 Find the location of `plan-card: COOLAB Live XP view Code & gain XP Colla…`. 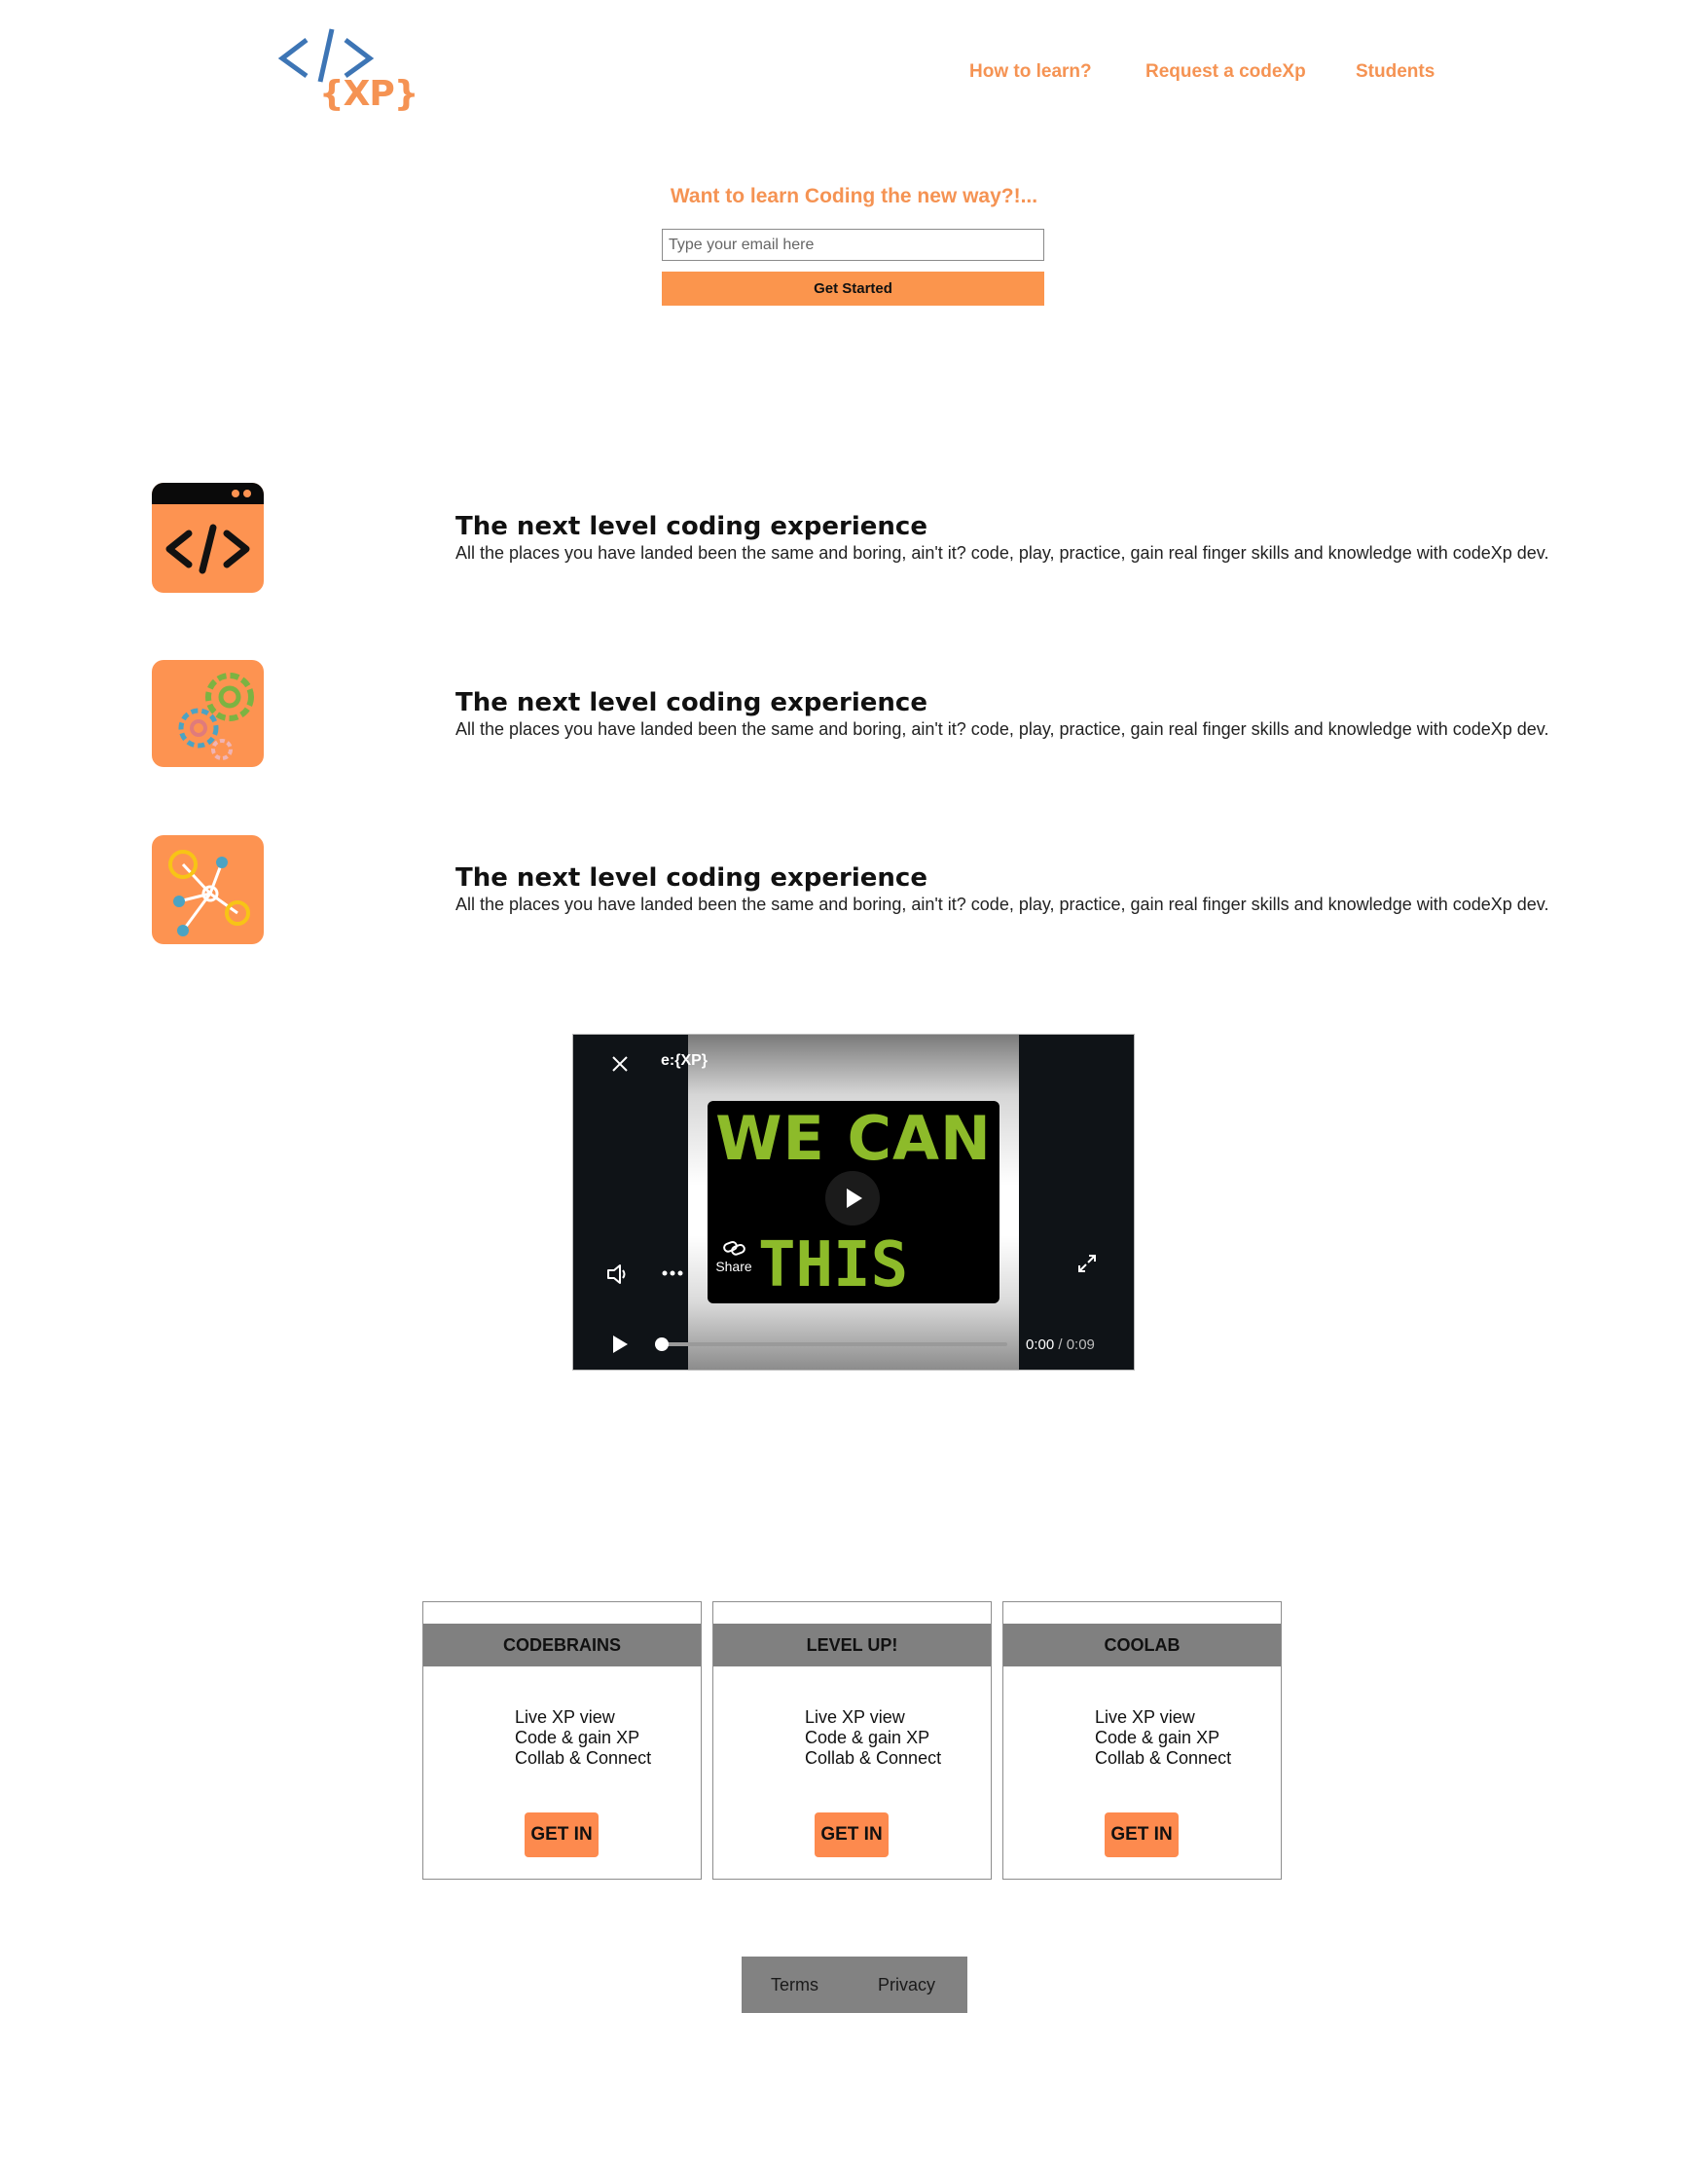

plan-card: COOLAB Live XP view Code & gain XP Colla… is located at coordinates (1142, 1741).